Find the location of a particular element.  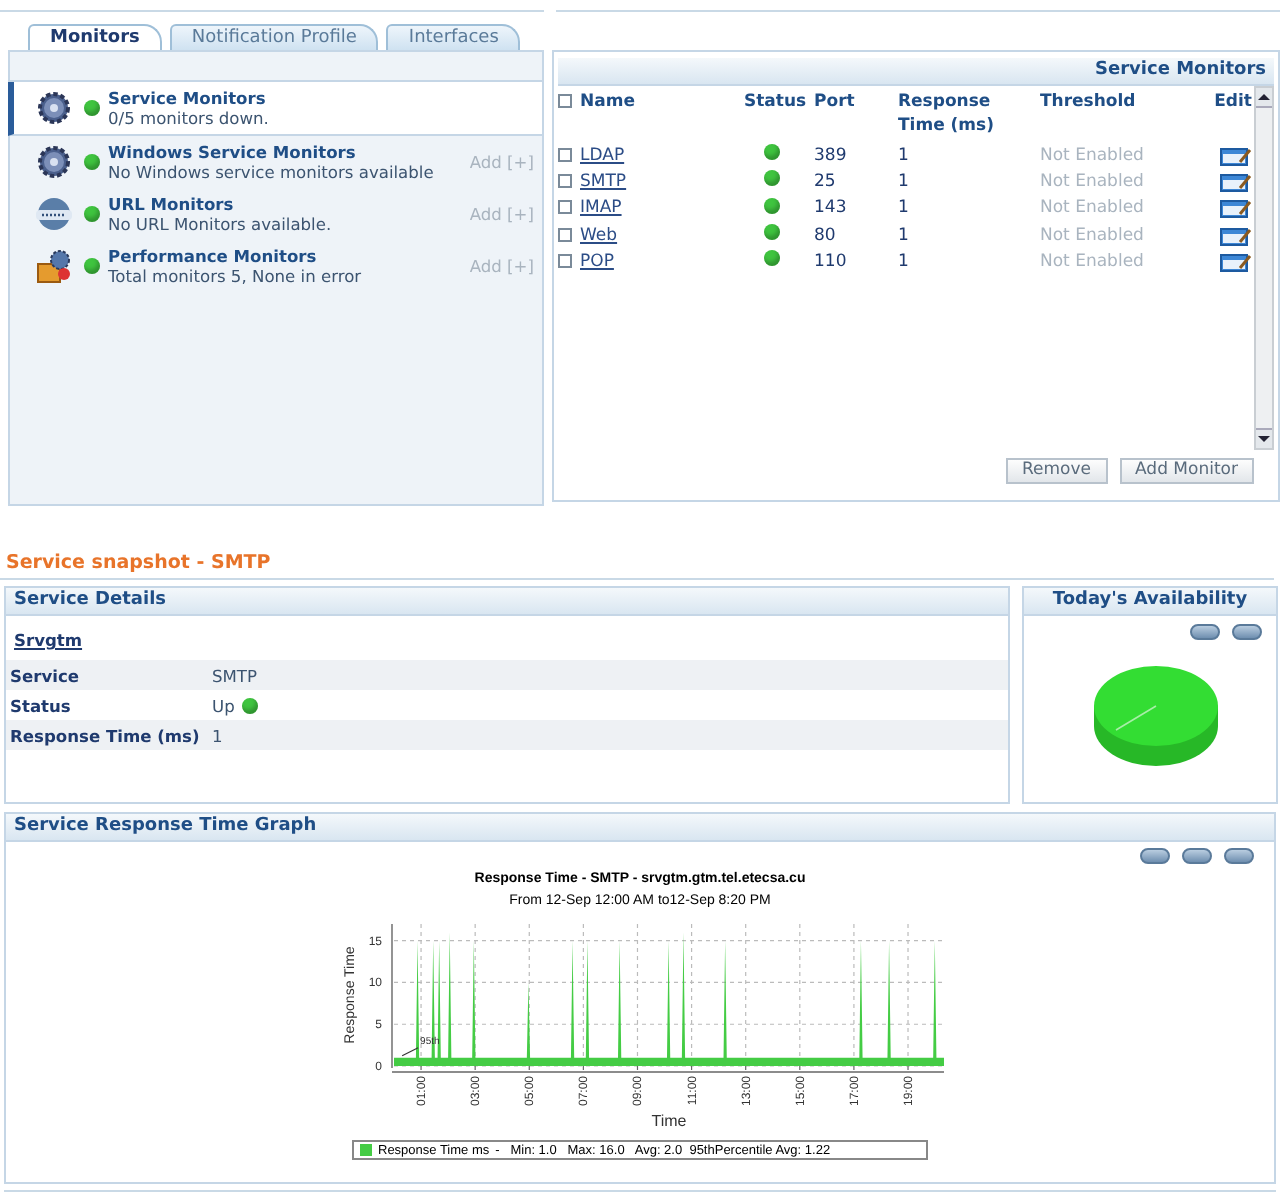

detail-value: Up is located at coordinates (223, 705).